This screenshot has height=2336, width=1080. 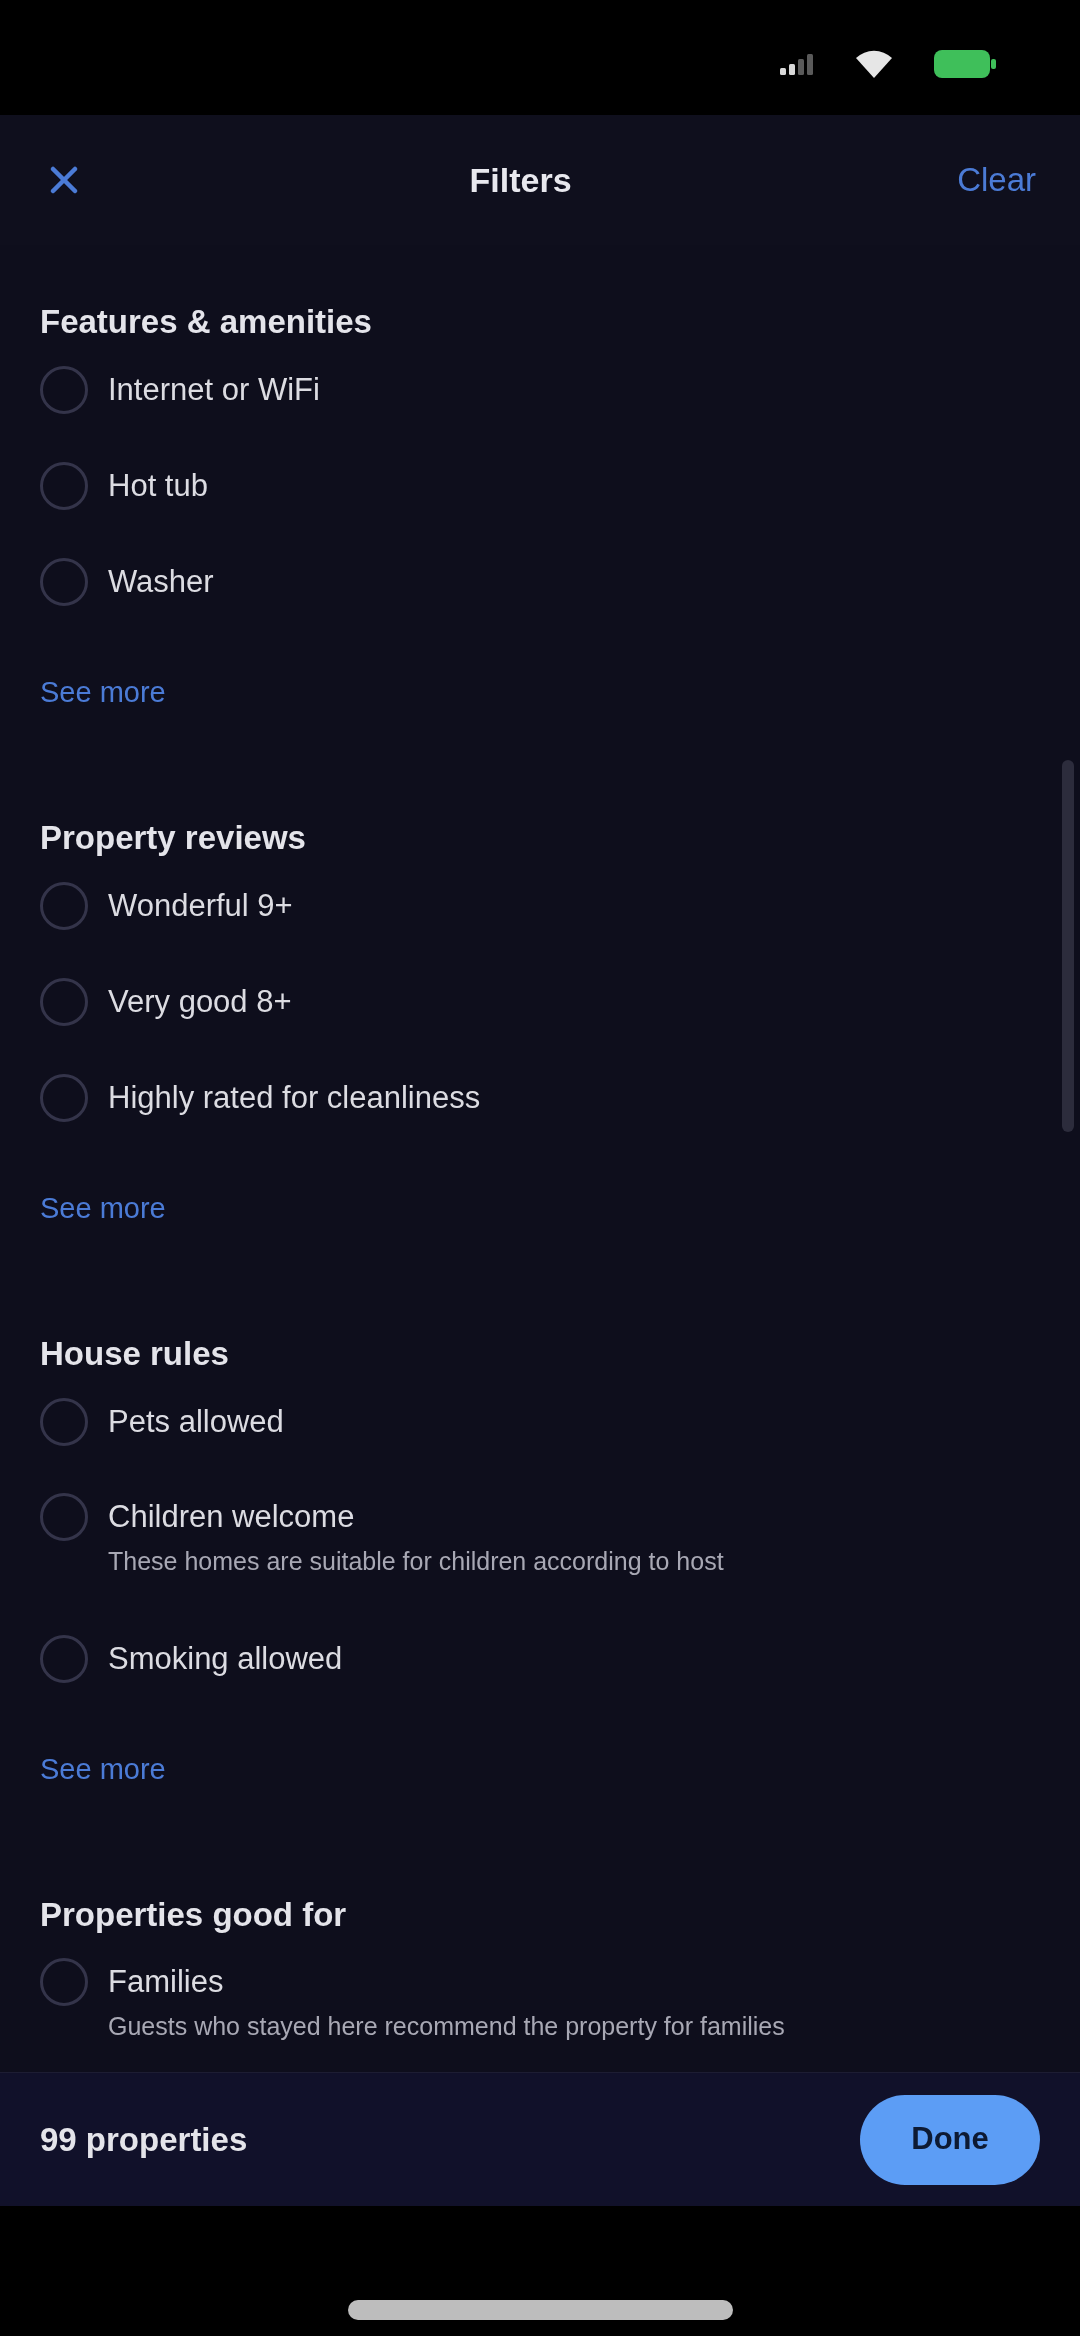 What do you see at coordinates (214, 390) in the screenshot?
I see `option-label: Internet or WiFi` at bounding box center [214, 390].